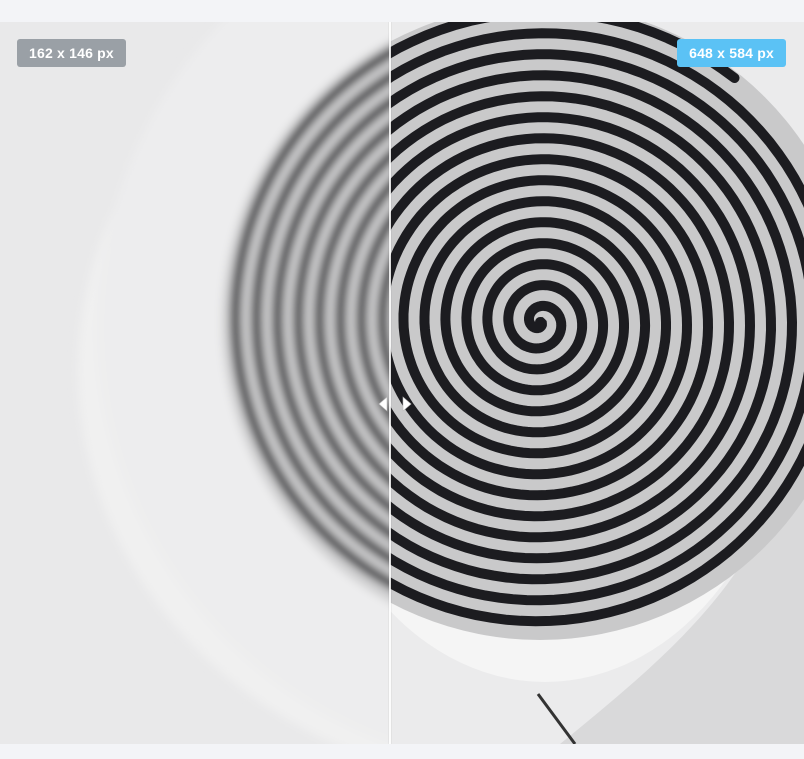 This screenshot has height=759, width=804. I want to click on comparison-slider-handle, so click(391, 404).